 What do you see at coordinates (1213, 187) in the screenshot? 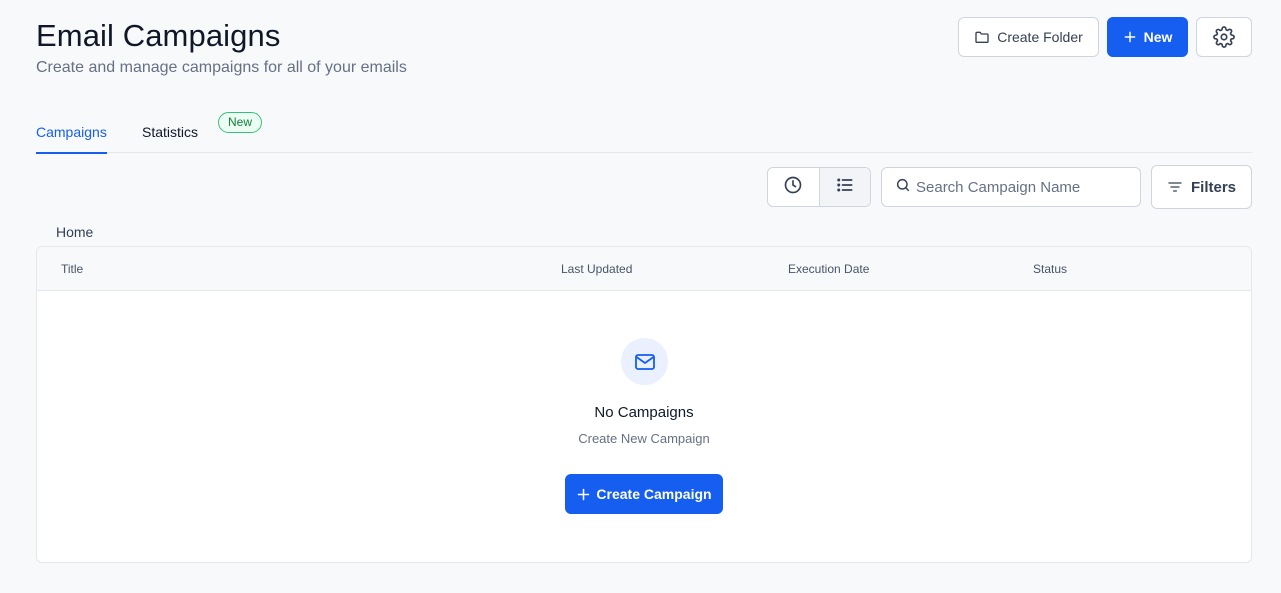
I see `filters-label: Filters` at bounding box center [1213, 187].